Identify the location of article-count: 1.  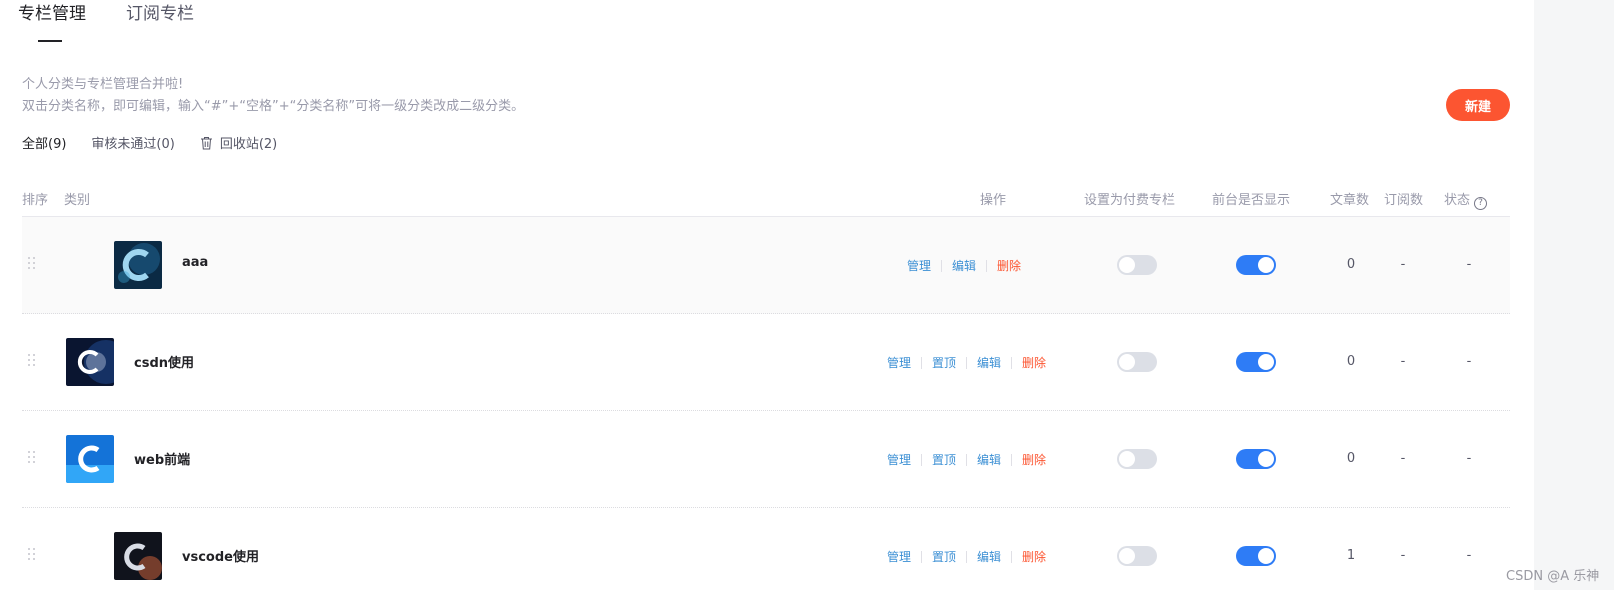
(1351, 555).